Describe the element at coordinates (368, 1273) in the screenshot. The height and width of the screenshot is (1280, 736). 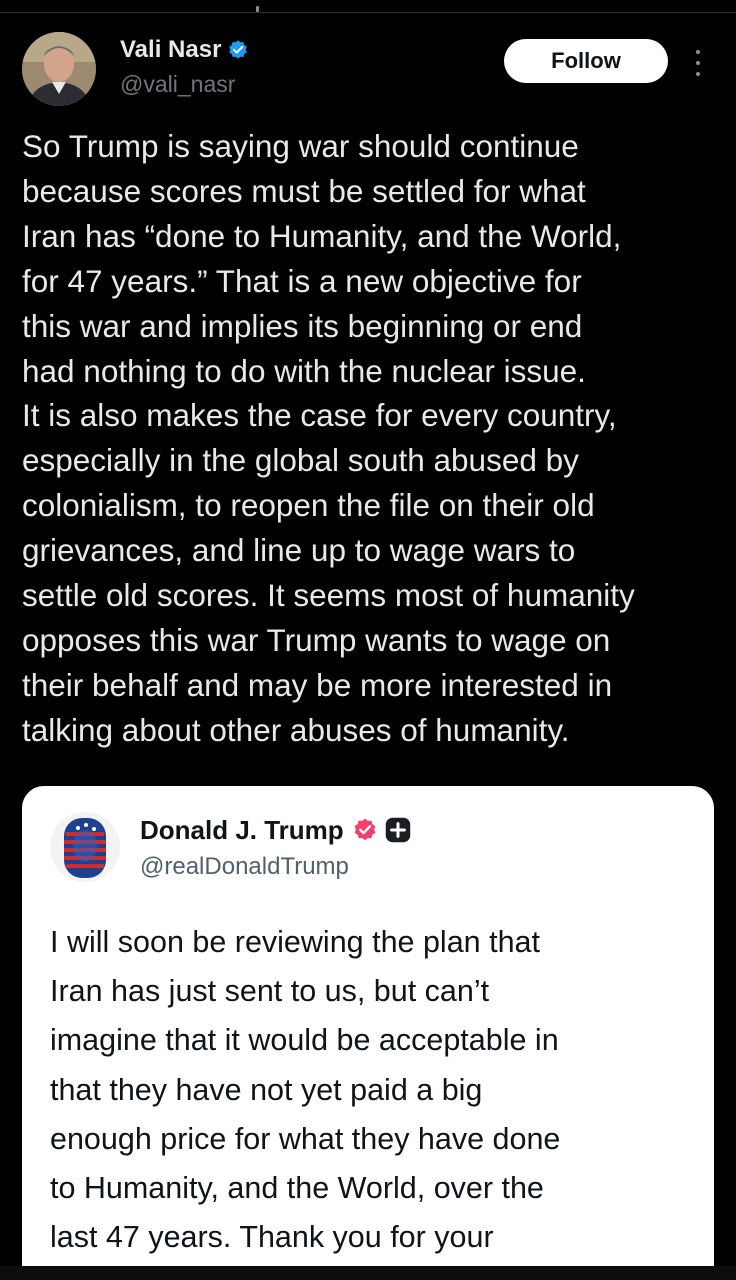
I see `bottom-edge` at that location.